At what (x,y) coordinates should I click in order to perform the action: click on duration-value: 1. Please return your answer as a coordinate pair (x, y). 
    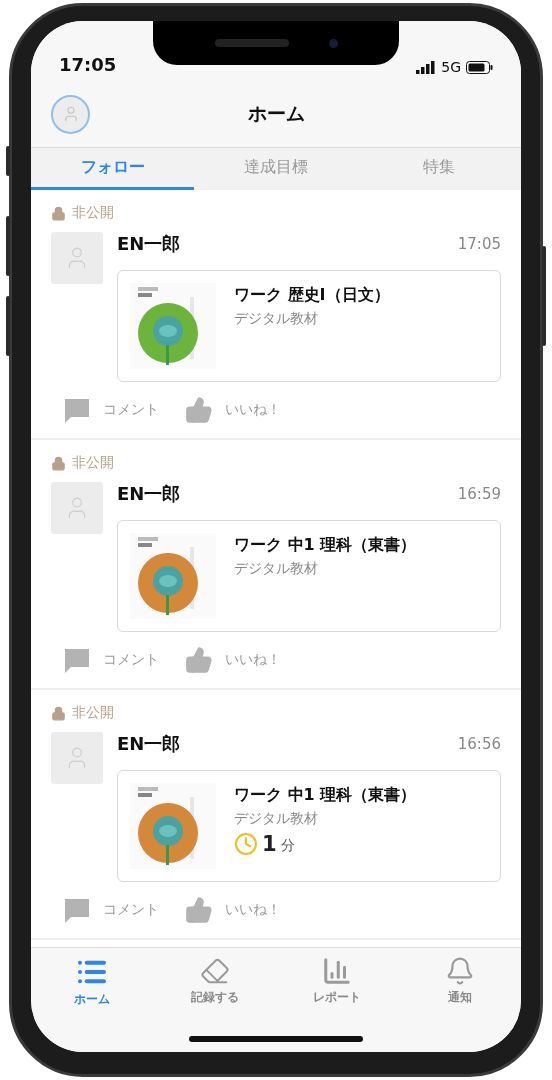
    Looking at the image, I should click on (269, 844).